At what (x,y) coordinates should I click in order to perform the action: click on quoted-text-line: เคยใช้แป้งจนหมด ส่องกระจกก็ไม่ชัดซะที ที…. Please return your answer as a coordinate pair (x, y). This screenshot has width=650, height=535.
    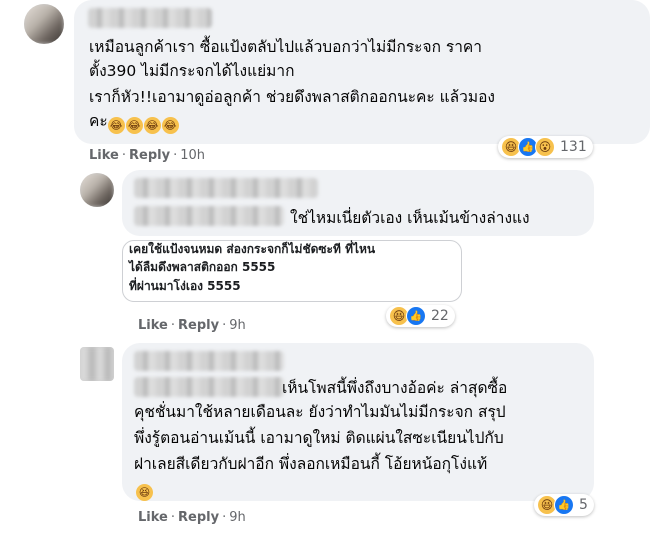
    Looking at the image, I should click on (252, 249).